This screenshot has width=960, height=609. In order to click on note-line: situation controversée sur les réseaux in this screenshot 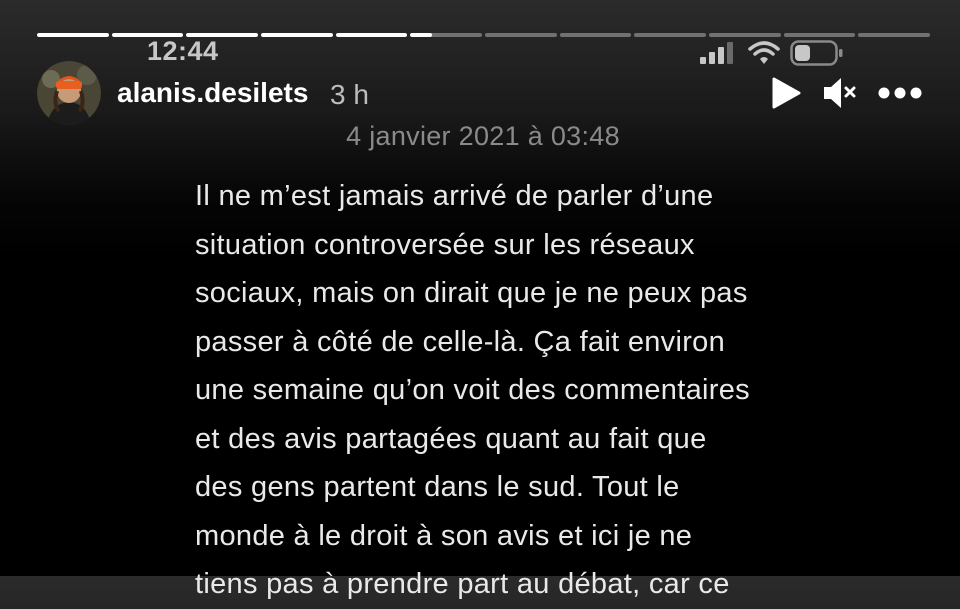, I will do `click(445, 244)`.